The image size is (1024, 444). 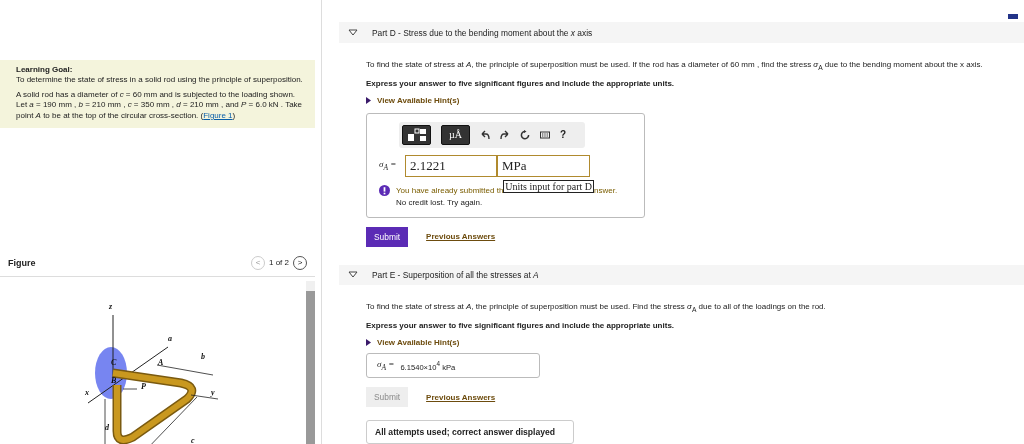 I want to click on figure-label: d, so click(x=107, y=427).